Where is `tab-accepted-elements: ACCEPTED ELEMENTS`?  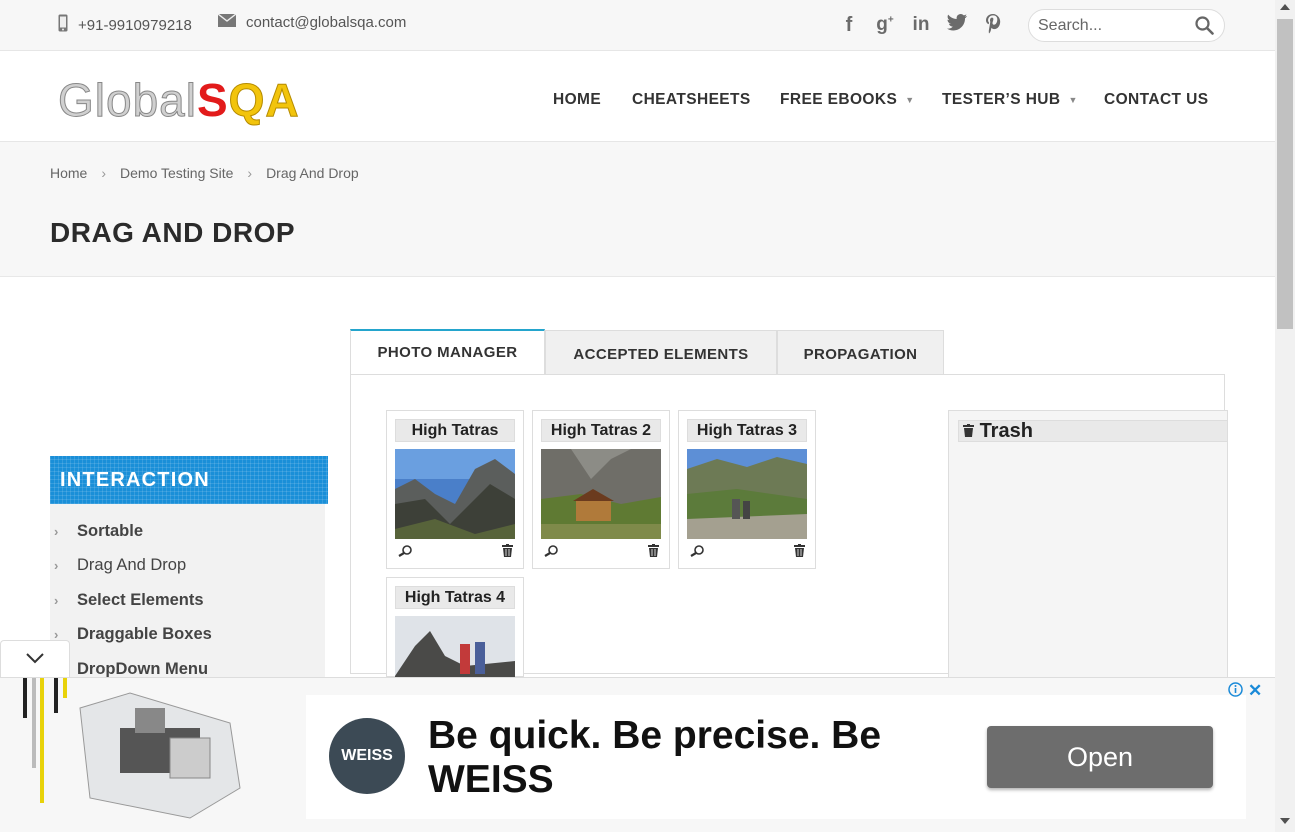 tab-accepted-elements: ACCEPTED ELEMENTS is located at coordinates (661, 353).